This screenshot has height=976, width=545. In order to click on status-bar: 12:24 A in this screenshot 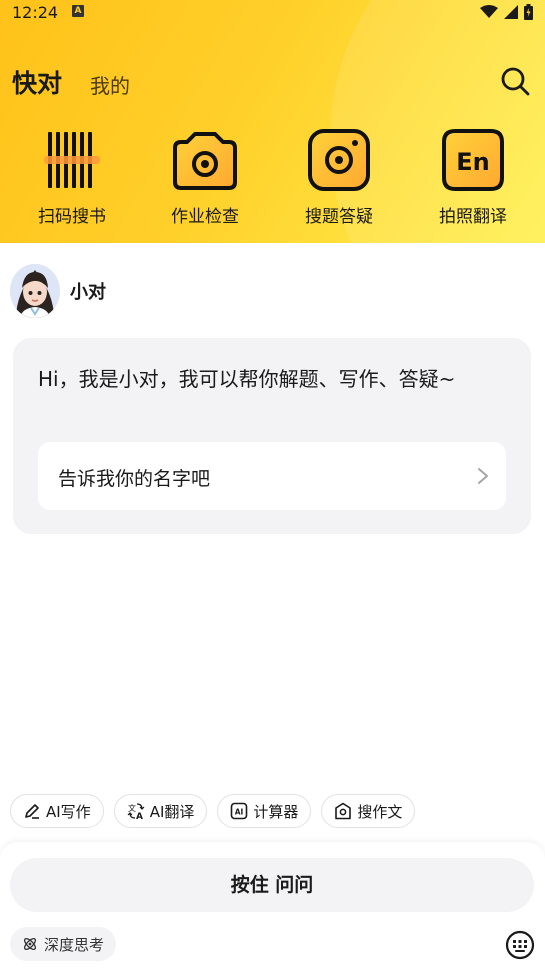, I will do `click(272, 13)`.